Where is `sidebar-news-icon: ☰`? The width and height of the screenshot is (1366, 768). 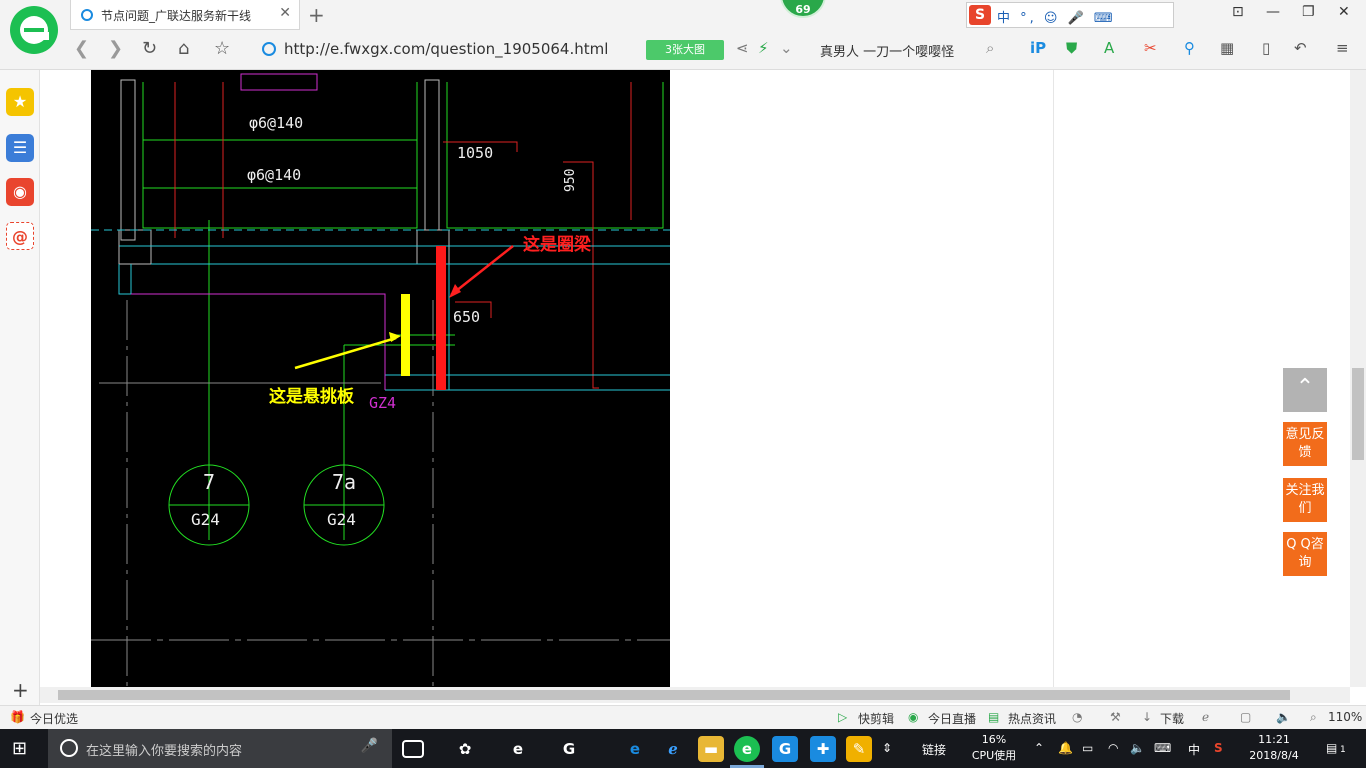 sidebar-news-icon: ☰ is located at coordinates (20, 148).